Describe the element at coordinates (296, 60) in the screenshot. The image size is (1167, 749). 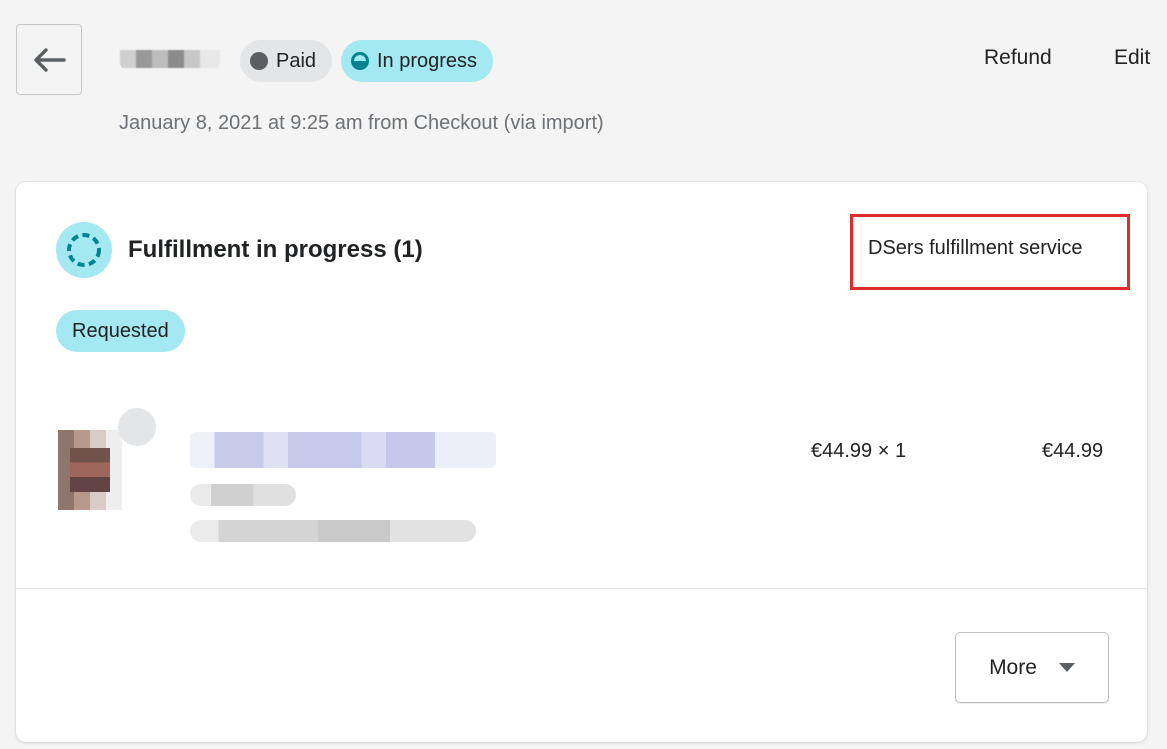
I see `payment-status-label: Paid` at that location.